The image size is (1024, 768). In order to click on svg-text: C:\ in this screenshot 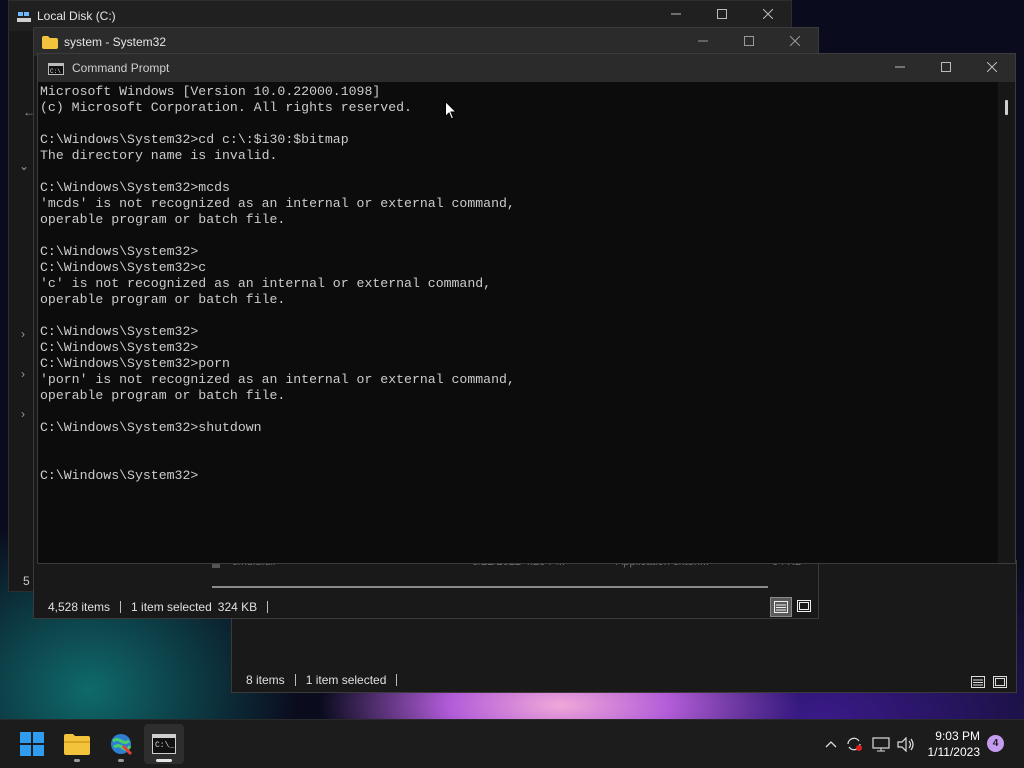, I will do `click(55, 71)`.